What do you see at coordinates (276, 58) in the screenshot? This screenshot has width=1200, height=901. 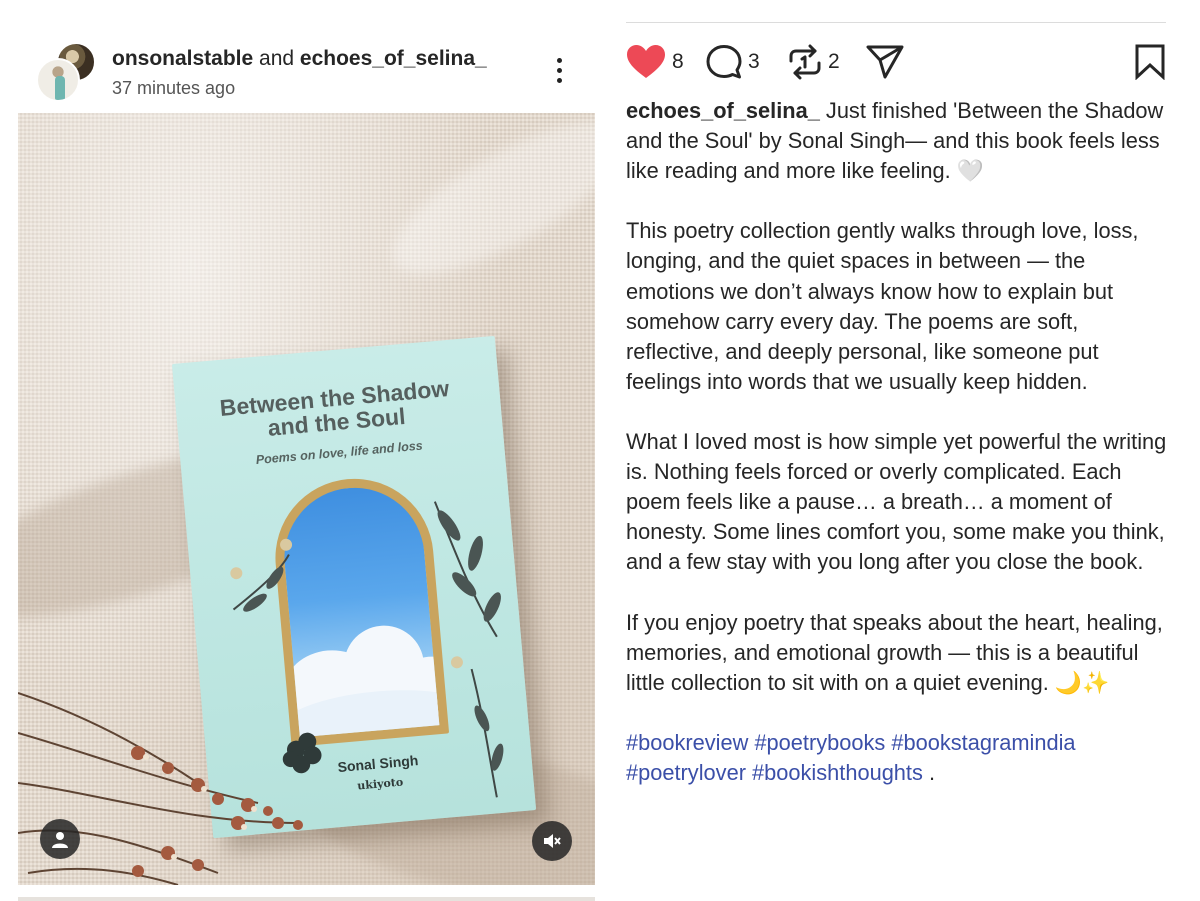 I see `author-joiner: and` at bounding box center [276, 58].